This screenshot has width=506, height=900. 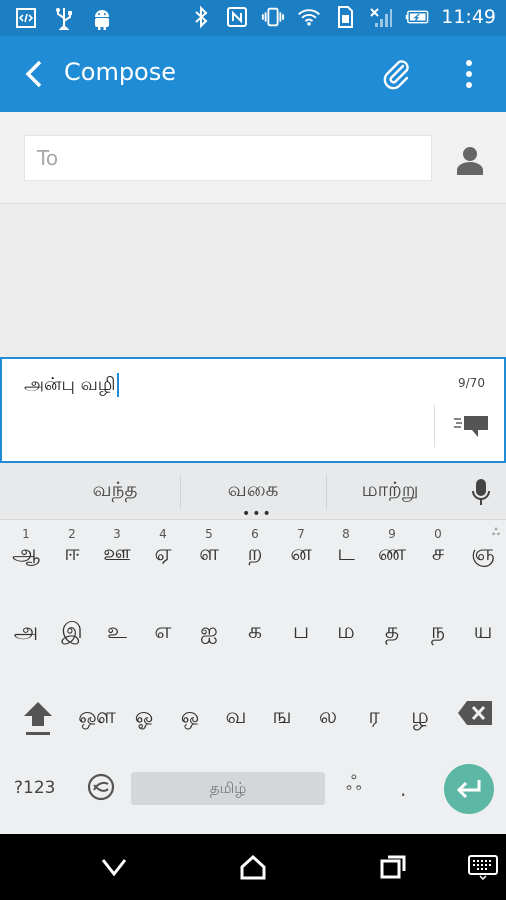 I want to click on key-char: ஏ, so click(x=163, y=553).